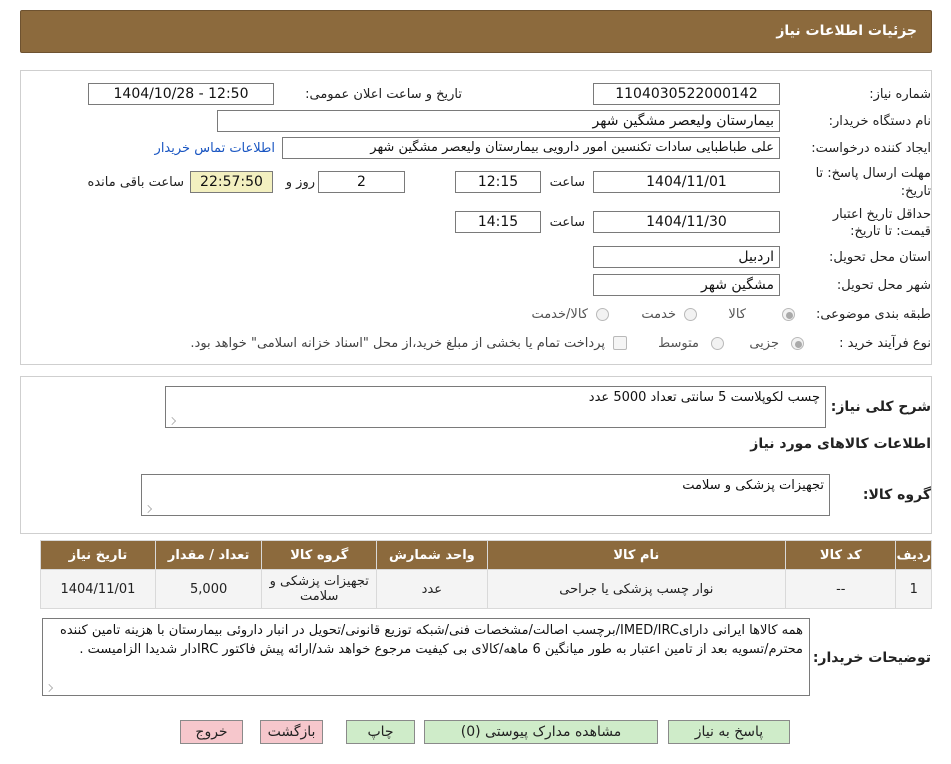  Describe the element at coordinates (319, 589) in the screenshot. I see `cell-goods-group: تجهیزات پزشکی و سلامت` at that location.